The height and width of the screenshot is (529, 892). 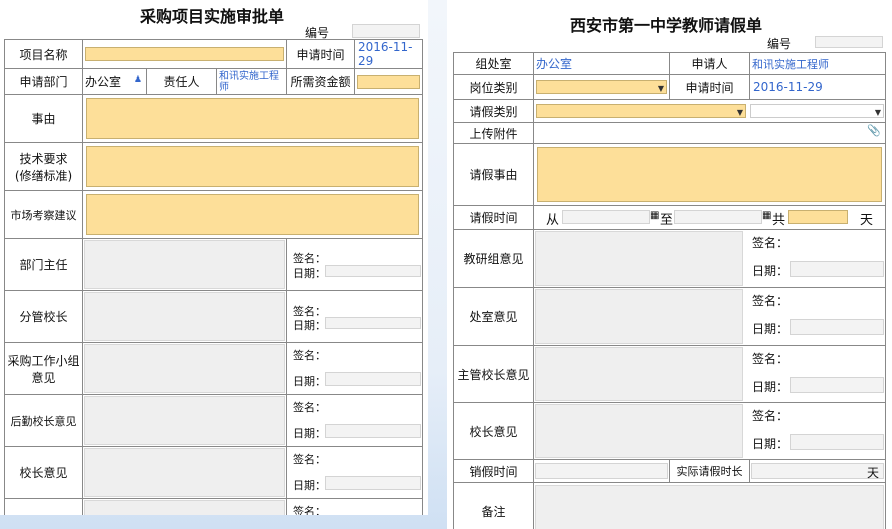 What do you see at coordinates (43, 368) in the screenshot?
I see `opinion-label: 采购工作小组 意见` at bounding box center [43, 368].